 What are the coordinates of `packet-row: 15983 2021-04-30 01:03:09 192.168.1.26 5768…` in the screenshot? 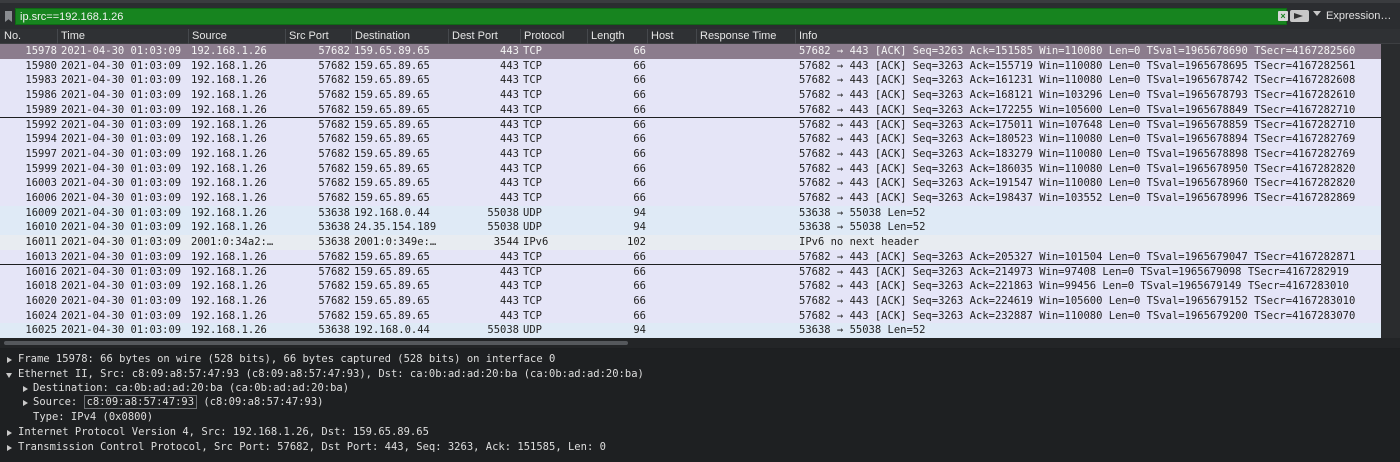 It's located at (690, 81).